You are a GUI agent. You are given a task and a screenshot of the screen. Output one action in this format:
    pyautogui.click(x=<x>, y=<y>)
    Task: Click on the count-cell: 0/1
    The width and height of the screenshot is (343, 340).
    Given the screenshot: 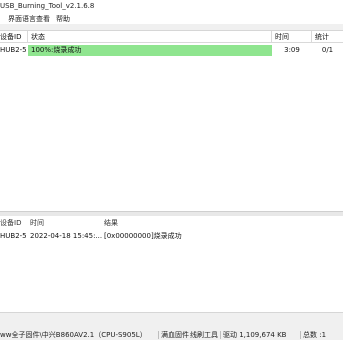 What is the action you would take?
    pyautogui.click(x=327, y=50)
    